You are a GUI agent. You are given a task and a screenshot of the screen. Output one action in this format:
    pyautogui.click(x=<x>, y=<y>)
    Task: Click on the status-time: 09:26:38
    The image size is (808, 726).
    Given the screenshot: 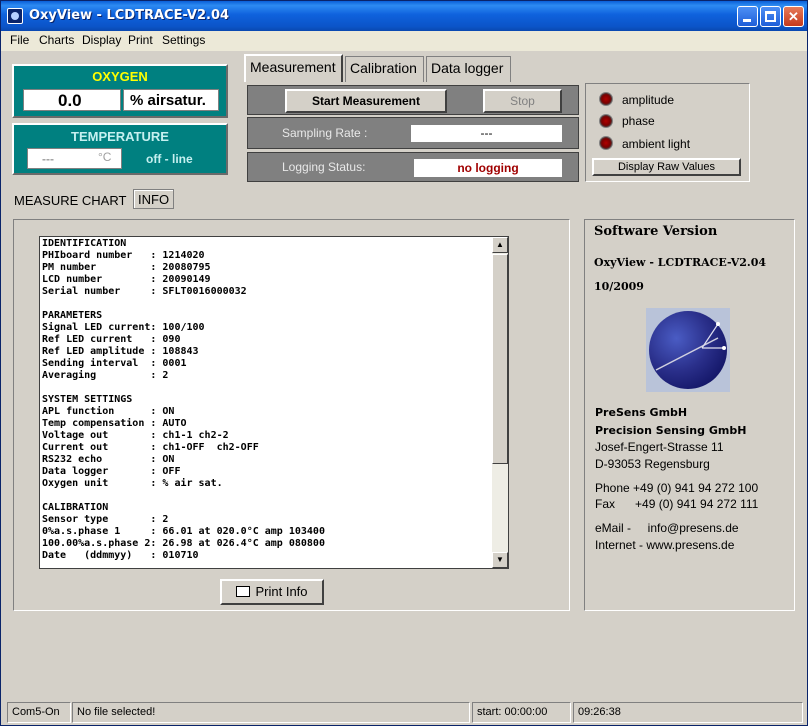 What is the action you would take?
    pyautogui.click(x=688, y=712)
    